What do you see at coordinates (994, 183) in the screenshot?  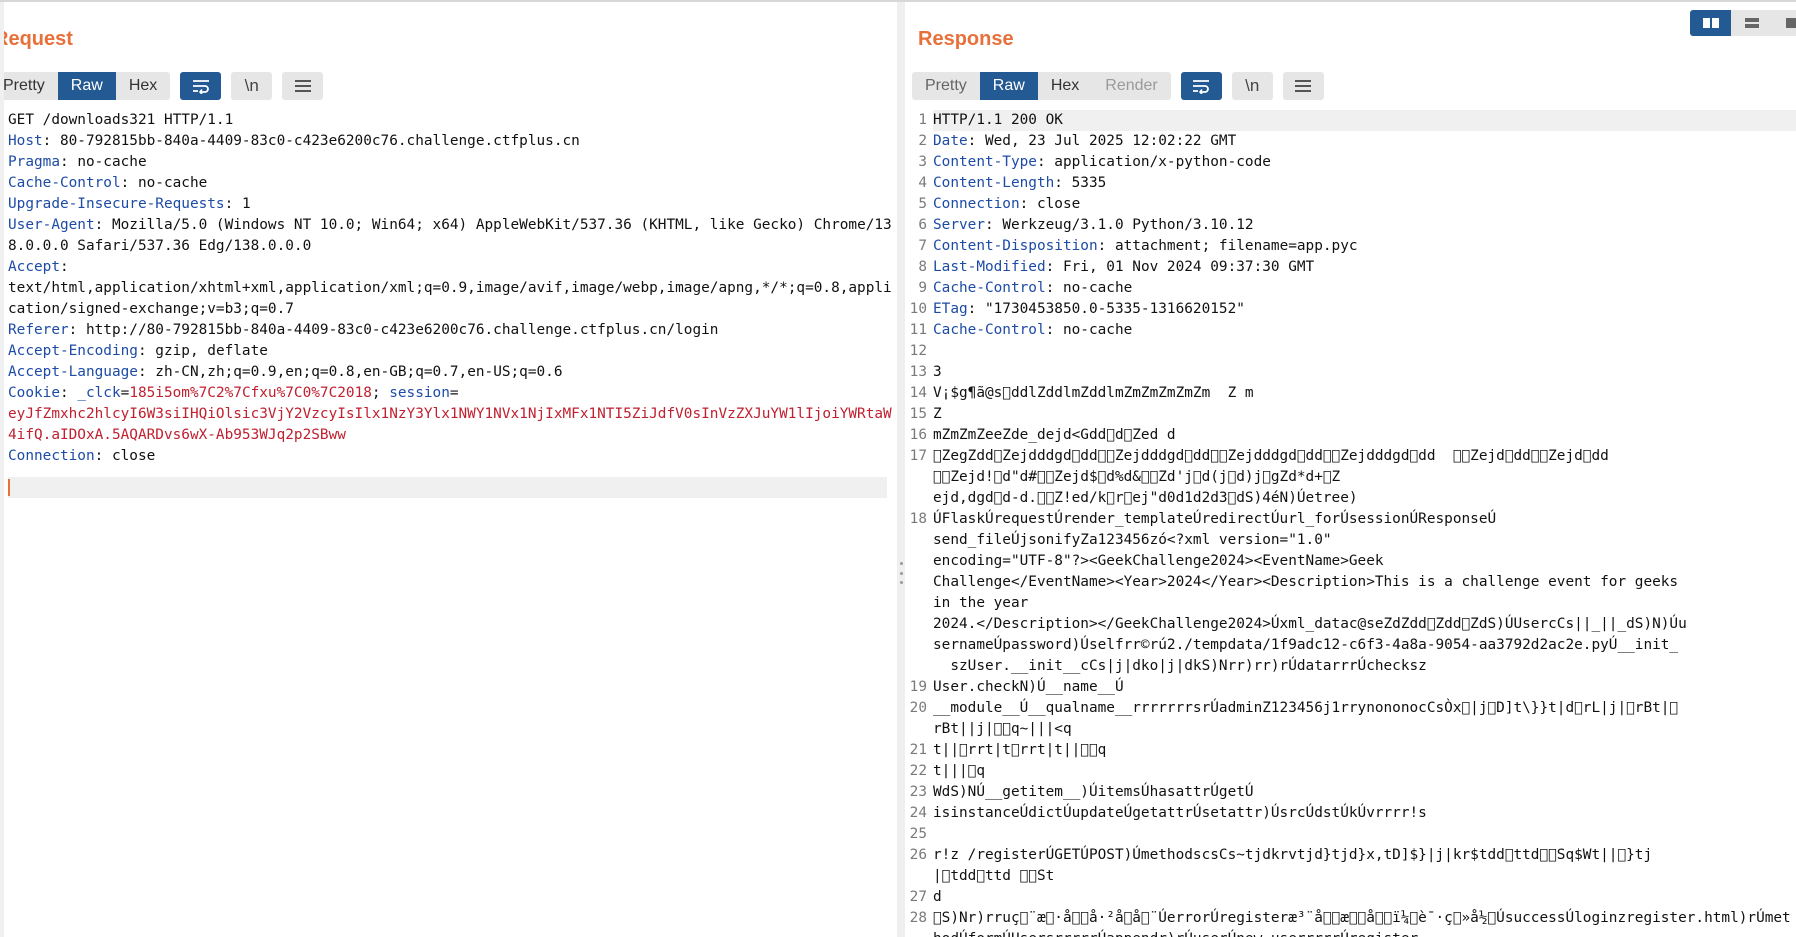 I see `header-name: Content-Length` at bounding box center [994, 183].